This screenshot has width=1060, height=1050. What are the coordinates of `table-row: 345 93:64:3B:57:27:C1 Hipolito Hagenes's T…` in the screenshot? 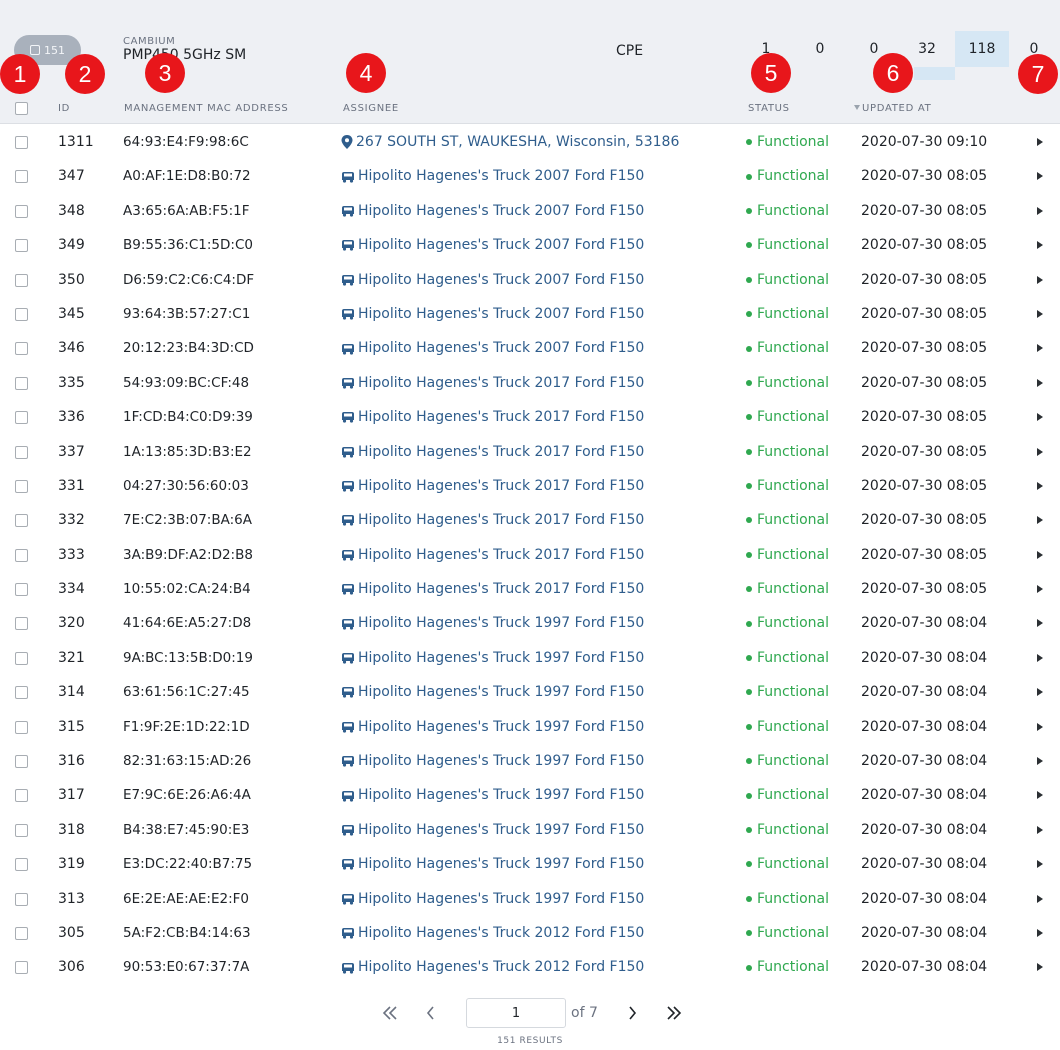 It's located at (530, 314).